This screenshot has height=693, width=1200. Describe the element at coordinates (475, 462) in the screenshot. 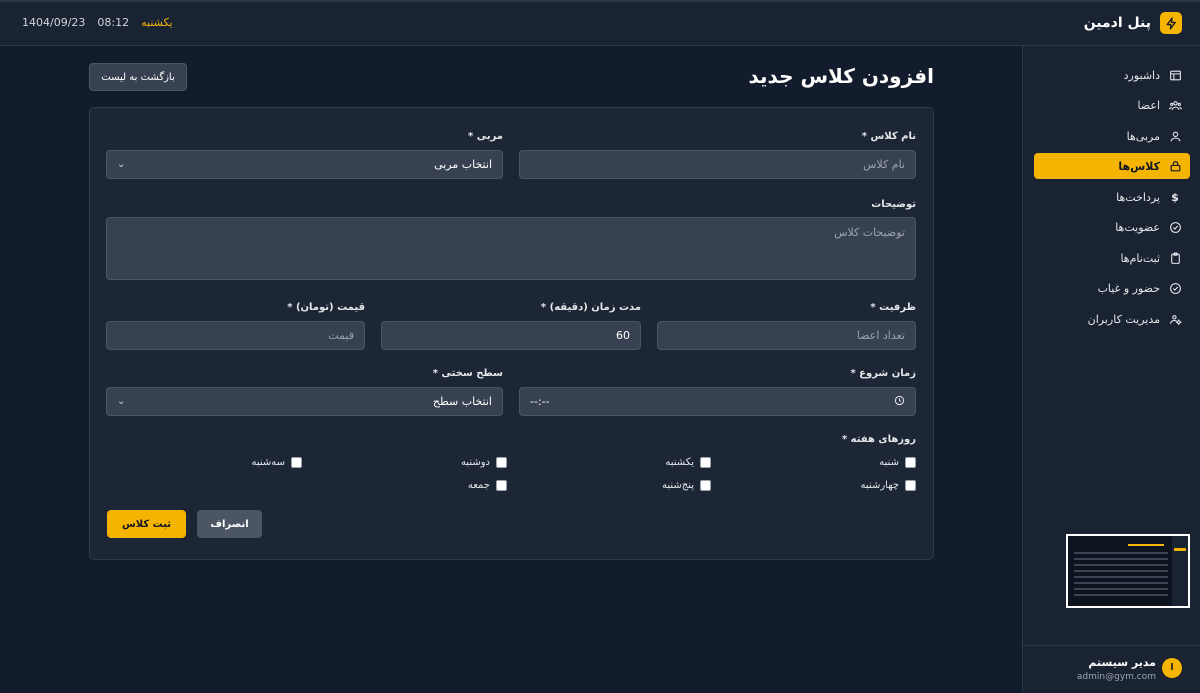

I see `weekday-label: دوشنبه` at that location.